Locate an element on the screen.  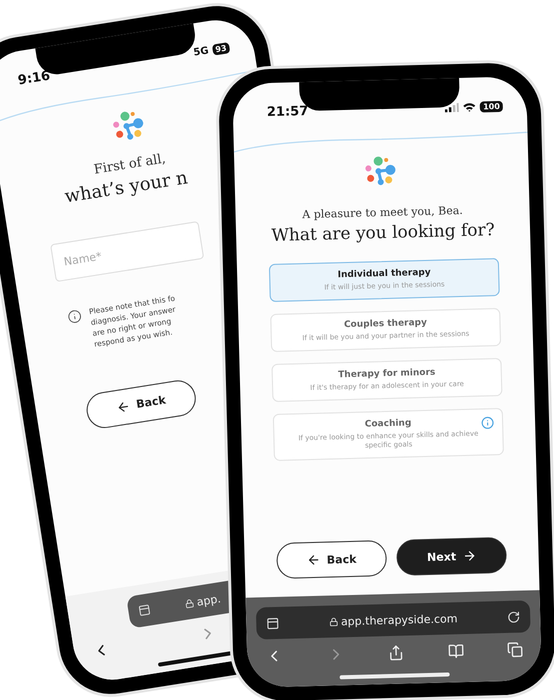
heading-text: What are you looking for? is located at coordinates (383, 233).